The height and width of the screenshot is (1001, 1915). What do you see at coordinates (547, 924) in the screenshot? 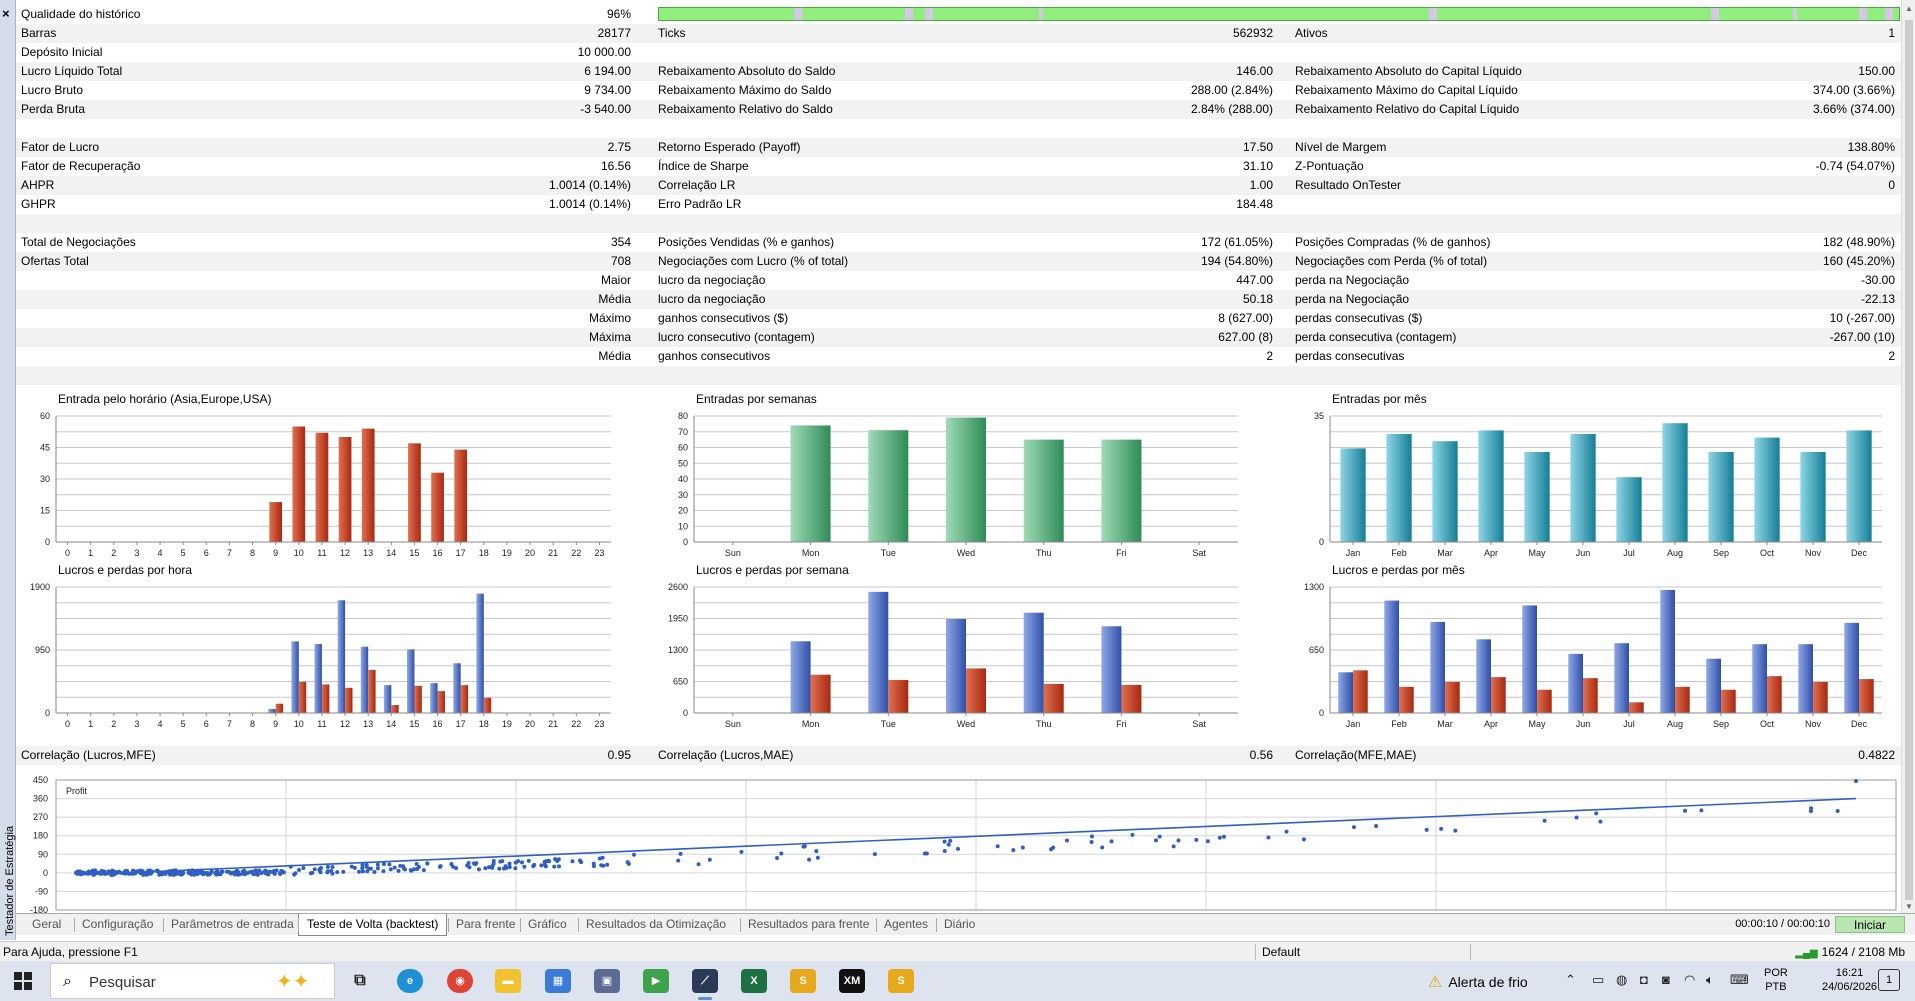
I see `tab-gráfico: Gráfico` at bounding box center [547, 924].